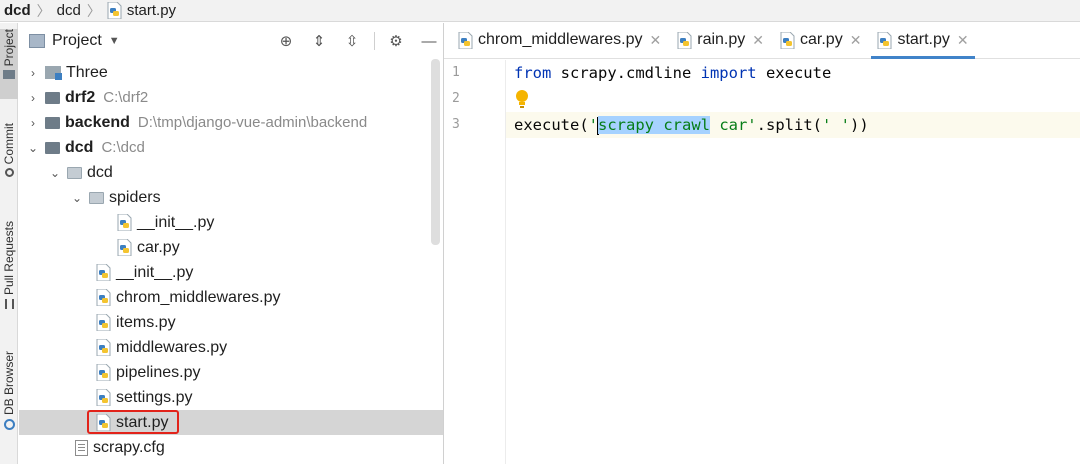 Image resolution: width=1080 pixels, height=464 pixels. Describe the element at coordinates (429, 41) in the screenshot. I see `hide-icon: —` at that location.